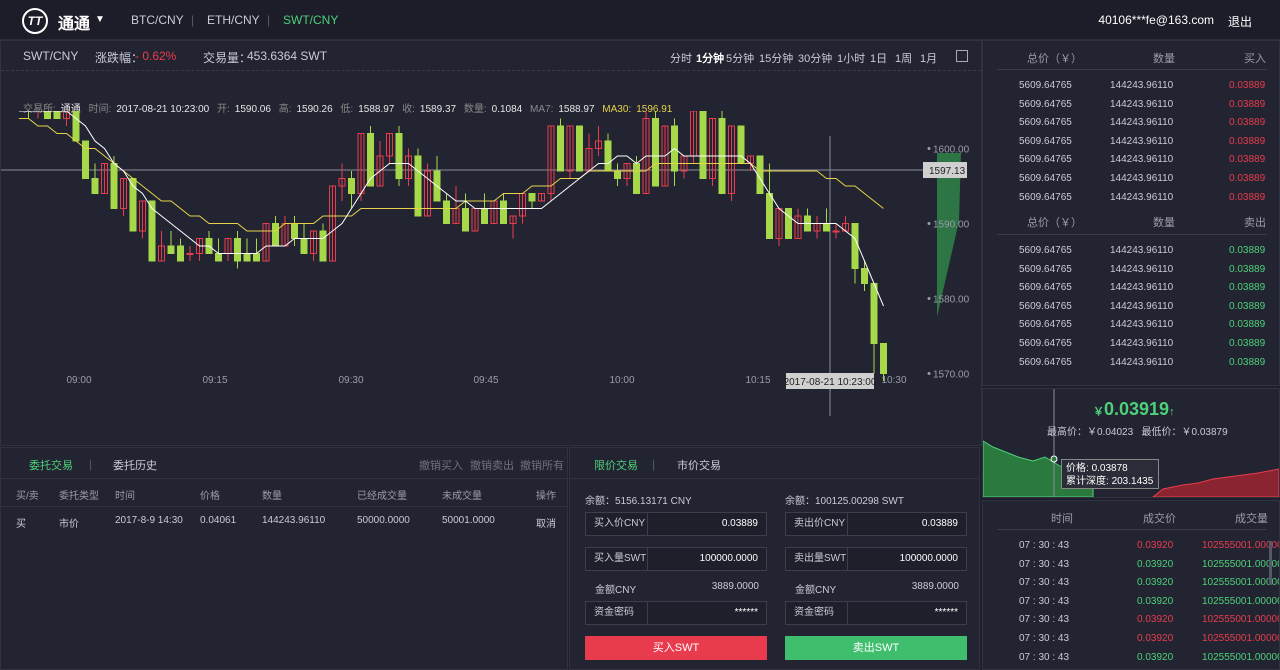  What do you see at coordinates (383, 520) in the screenshot?
I see `cell: 50000.0000` at bounding box center [383, 520].